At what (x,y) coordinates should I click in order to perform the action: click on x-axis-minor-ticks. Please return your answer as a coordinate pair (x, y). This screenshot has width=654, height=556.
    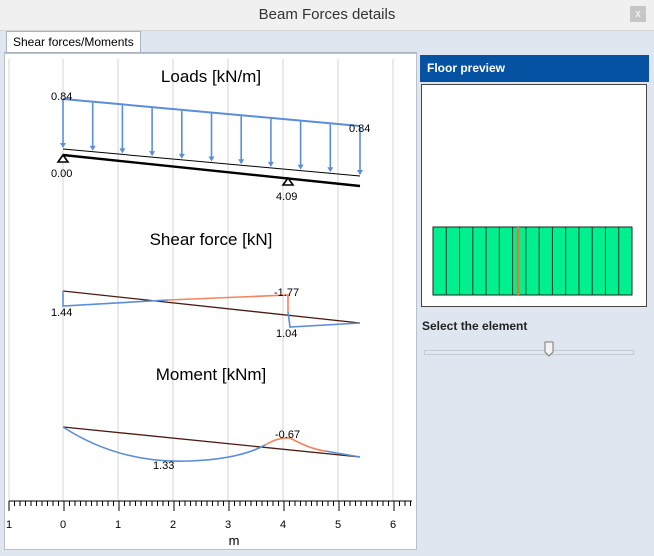
    Looking at the image, I should click on (209, 506).